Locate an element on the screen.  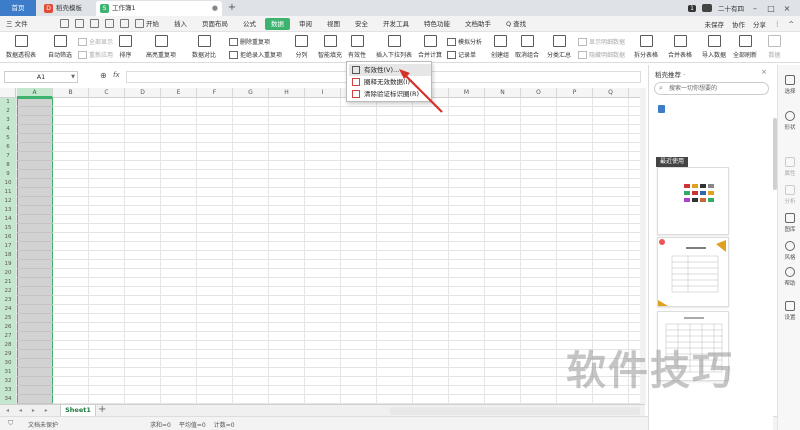
template-thumbnail is located at coordinates (693, 201).